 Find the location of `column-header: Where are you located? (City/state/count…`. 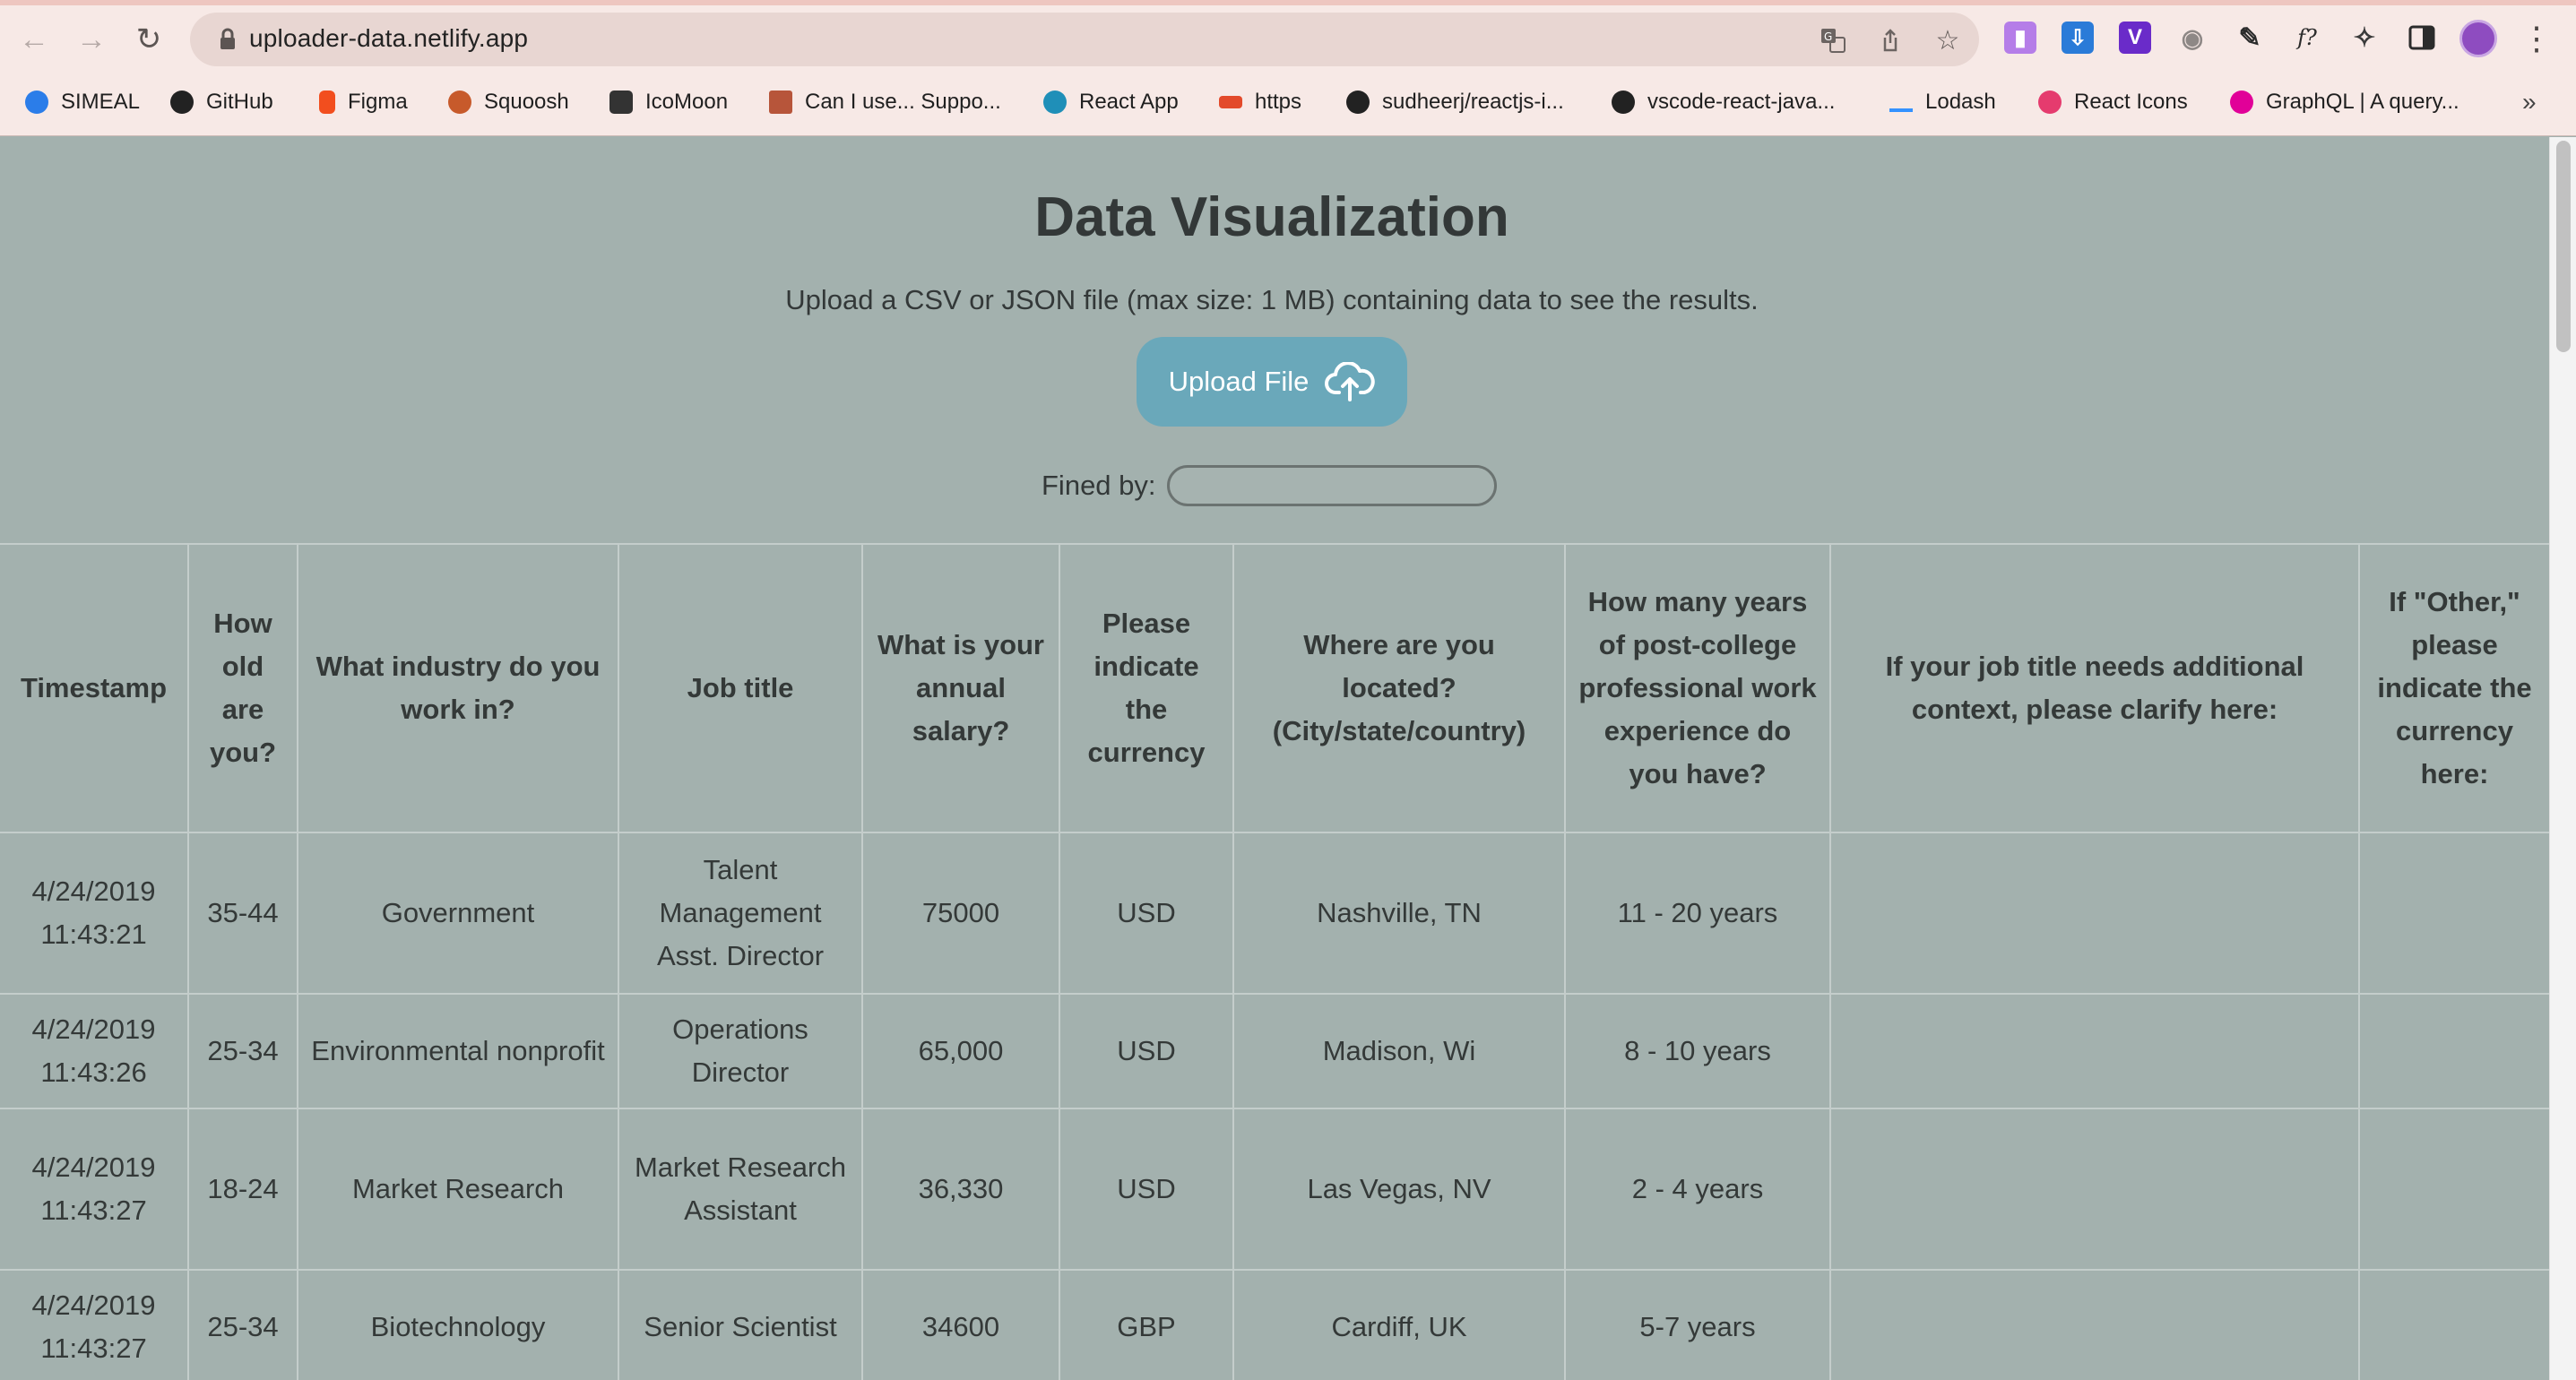

column-header: Where are you located? (City/state/count… is located at coordinates (1399, 688).